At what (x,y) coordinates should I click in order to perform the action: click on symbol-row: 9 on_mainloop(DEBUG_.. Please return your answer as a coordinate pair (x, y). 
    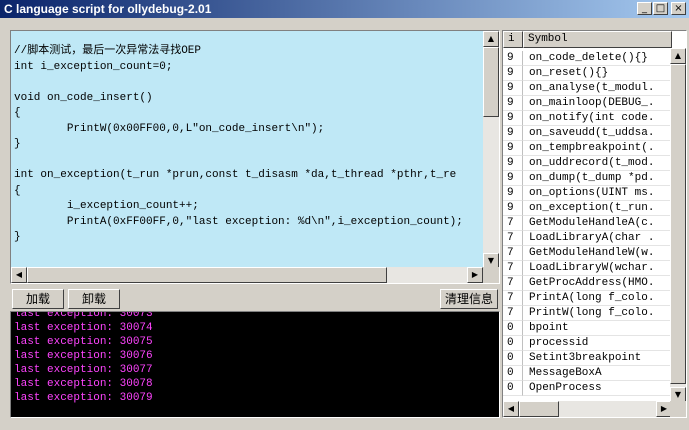
    Looking at the image, I should click on (587, 103).